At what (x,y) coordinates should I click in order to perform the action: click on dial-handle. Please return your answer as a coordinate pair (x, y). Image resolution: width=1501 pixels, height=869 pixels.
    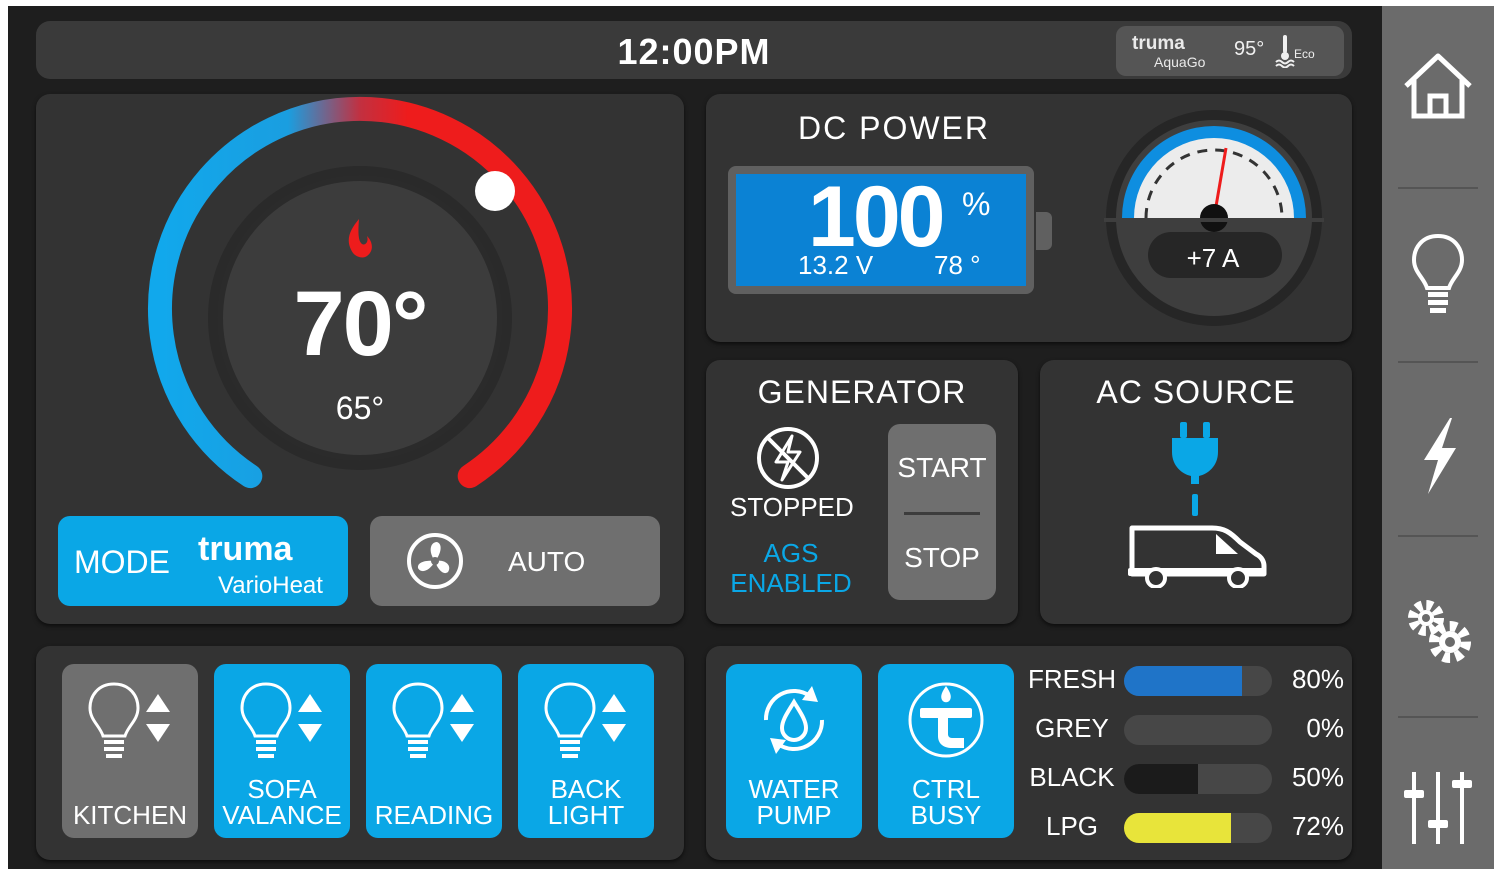
    Looking at the image, I should click on (495, 191).